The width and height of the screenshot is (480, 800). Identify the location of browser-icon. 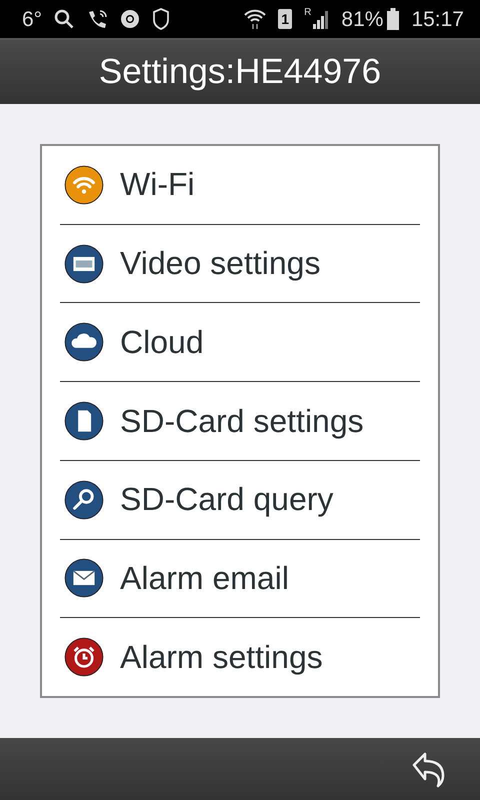
(130, 19).